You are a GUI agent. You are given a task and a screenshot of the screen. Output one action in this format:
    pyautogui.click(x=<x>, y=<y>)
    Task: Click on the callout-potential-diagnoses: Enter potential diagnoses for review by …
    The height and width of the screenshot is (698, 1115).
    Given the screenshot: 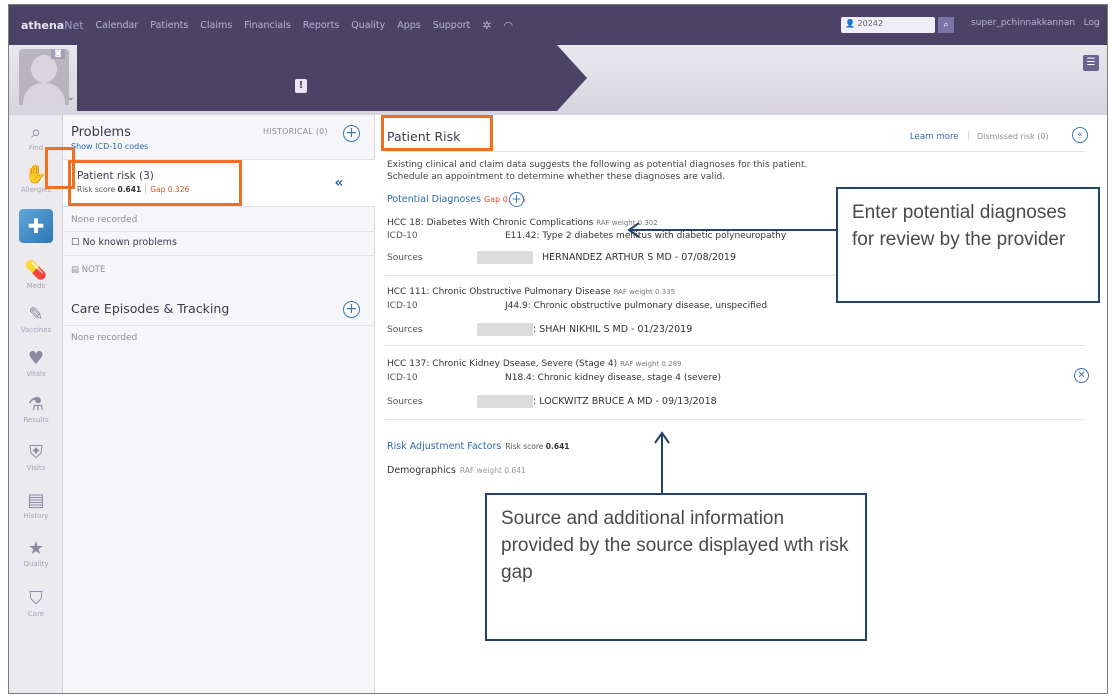 What is the action you would take?
    pyautogui.click(x=968, y=245)
    